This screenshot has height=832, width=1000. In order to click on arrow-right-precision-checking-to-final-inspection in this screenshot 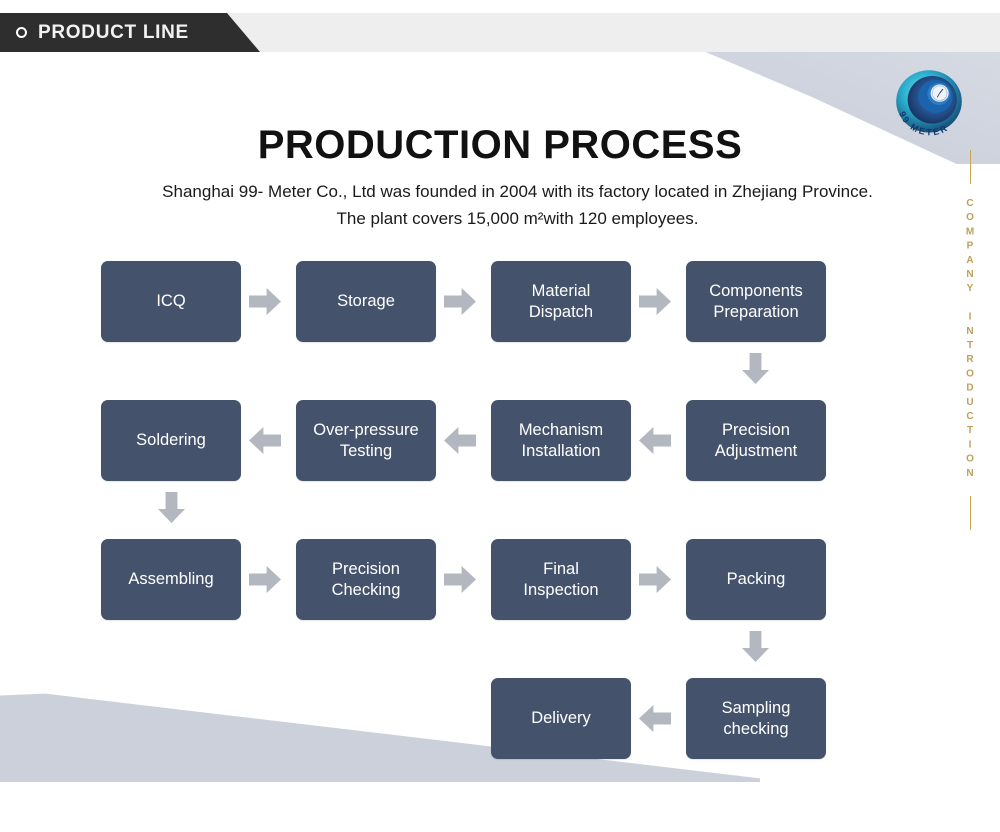, I will do `click(460, 579)`.